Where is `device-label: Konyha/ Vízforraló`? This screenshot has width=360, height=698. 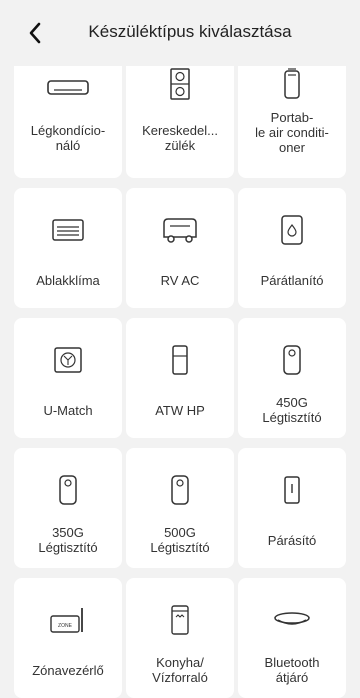 device-label: Konyha/ Vízforraló is located at coordinates (180, 670).